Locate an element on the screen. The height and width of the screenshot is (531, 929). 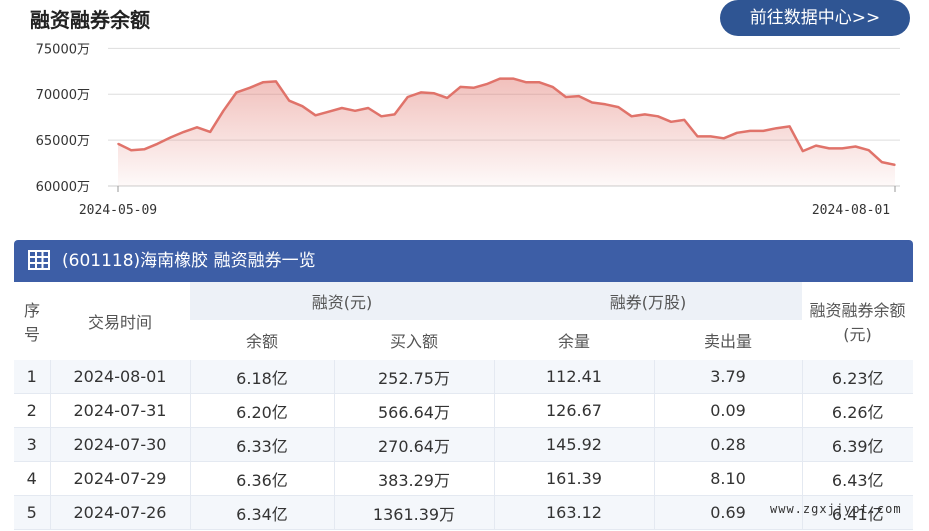
cell-short-balance: 163.12 is located at coordinates (573, 512).